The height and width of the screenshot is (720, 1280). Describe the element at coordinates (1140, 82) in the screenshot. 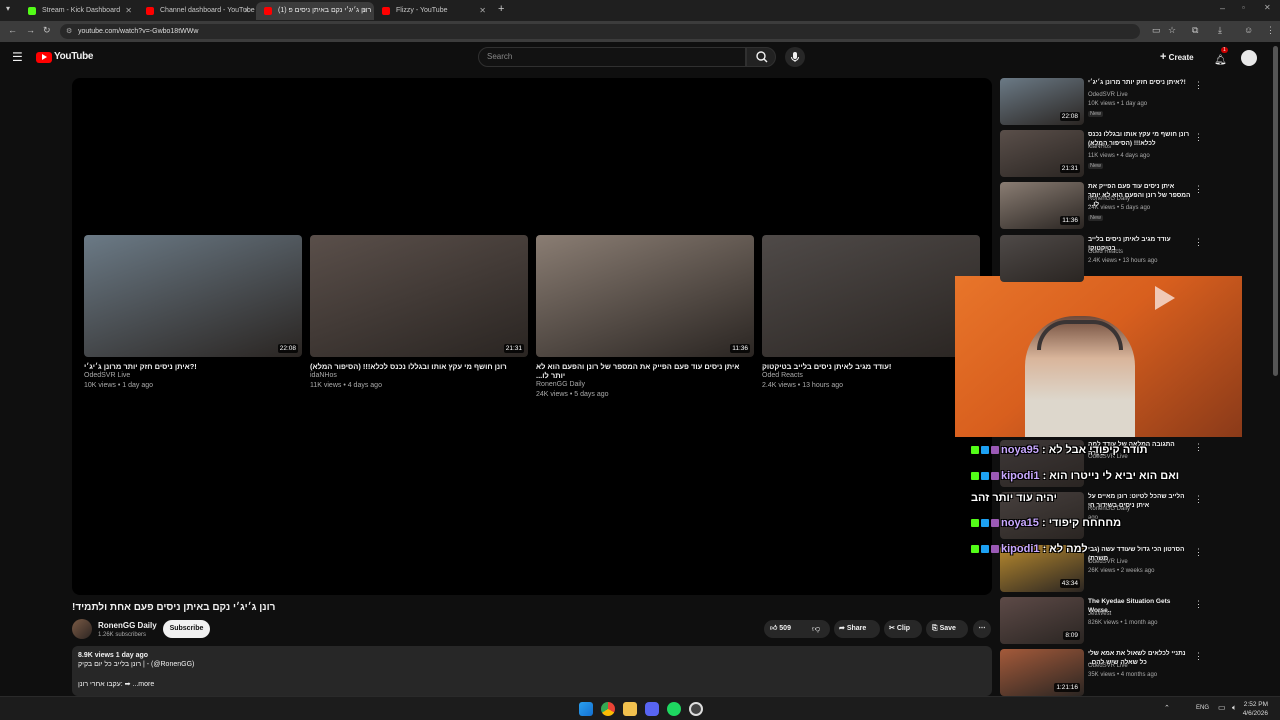

I see `recommended-title: !?איתן ניסים חזק יותר מרונן ג׳יג׳י` at that location.